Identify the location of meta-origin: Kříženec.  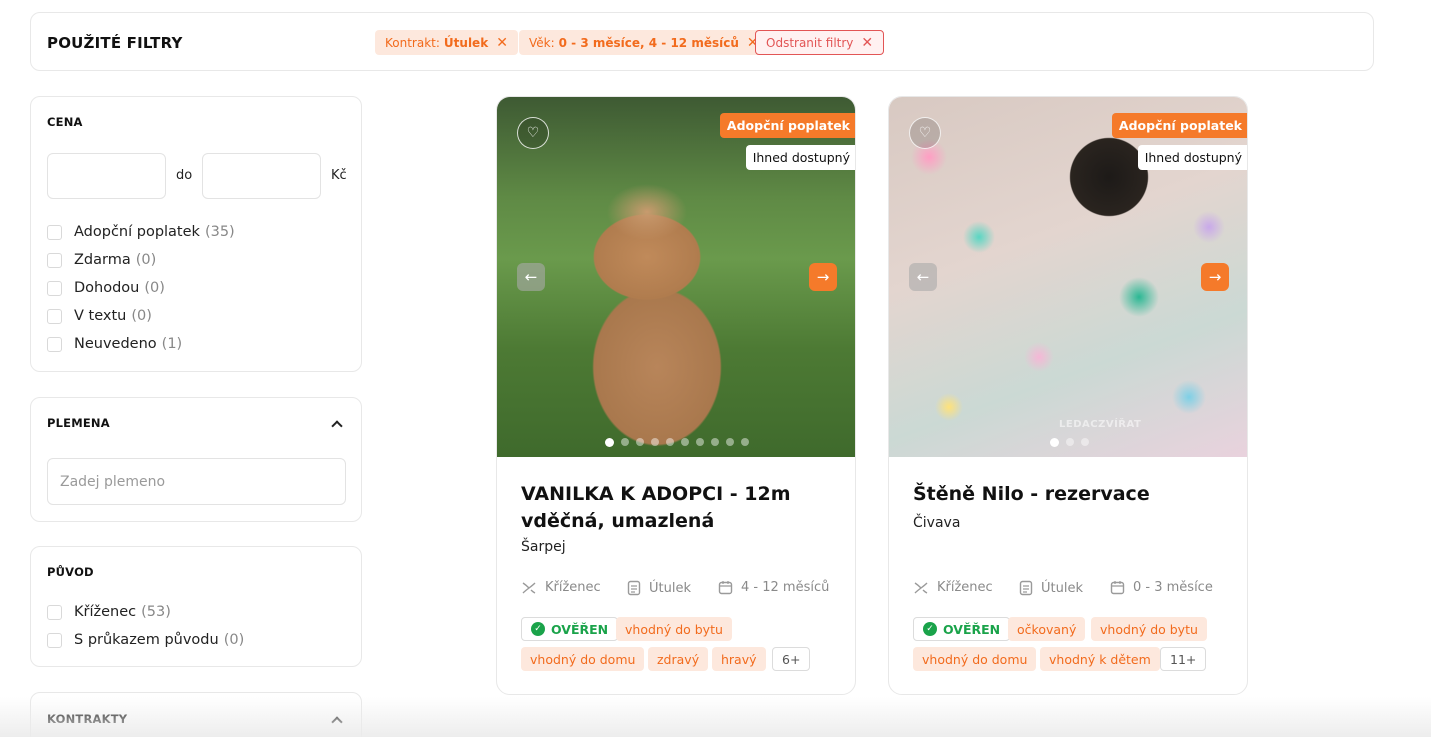
(561, 587).